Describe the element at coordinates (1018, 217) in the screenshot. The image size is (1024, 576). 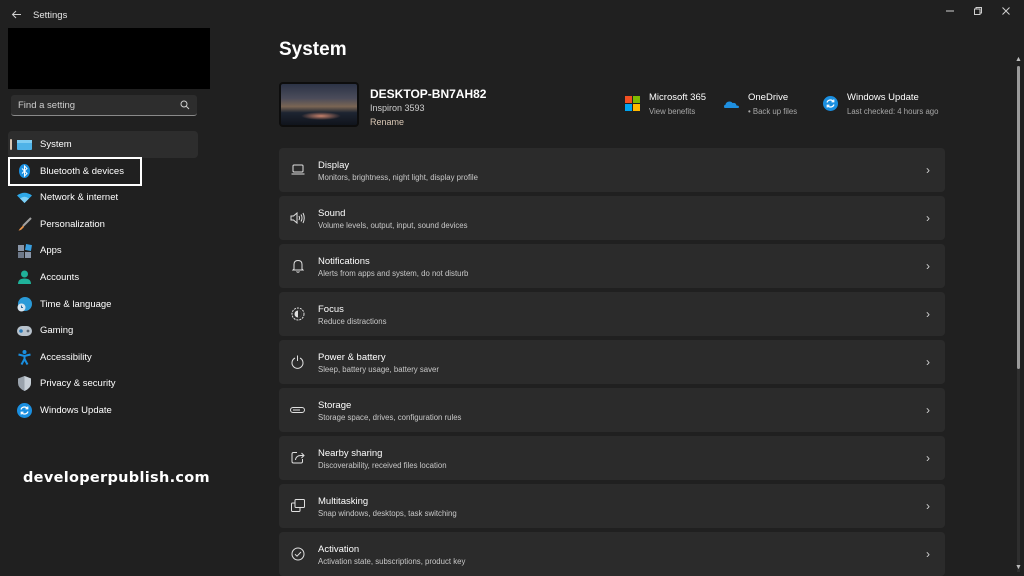
I see `scrollbar-thumb` at that location.